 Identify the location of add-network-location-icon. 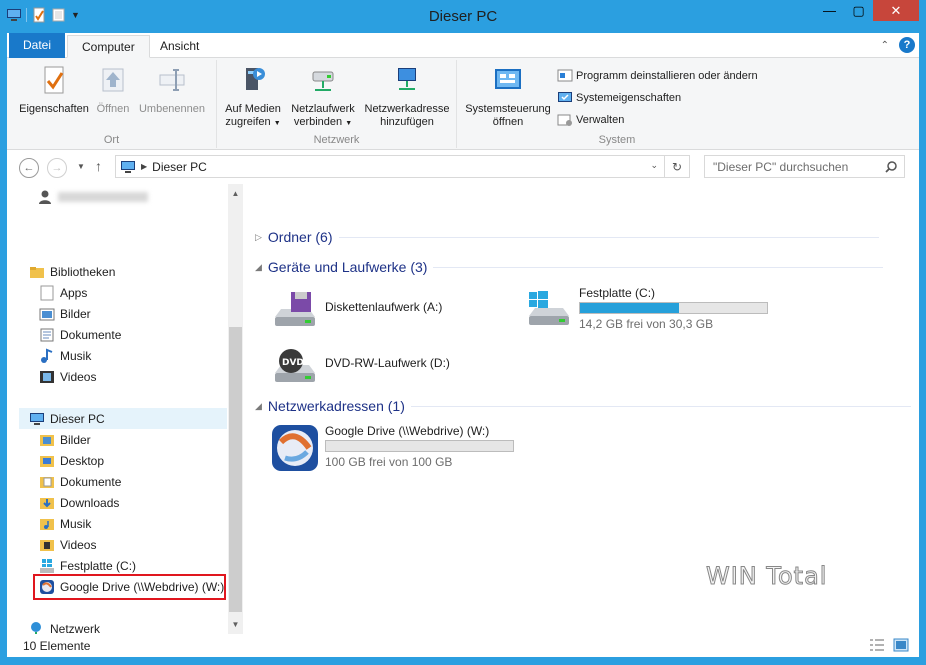
(407, 79).